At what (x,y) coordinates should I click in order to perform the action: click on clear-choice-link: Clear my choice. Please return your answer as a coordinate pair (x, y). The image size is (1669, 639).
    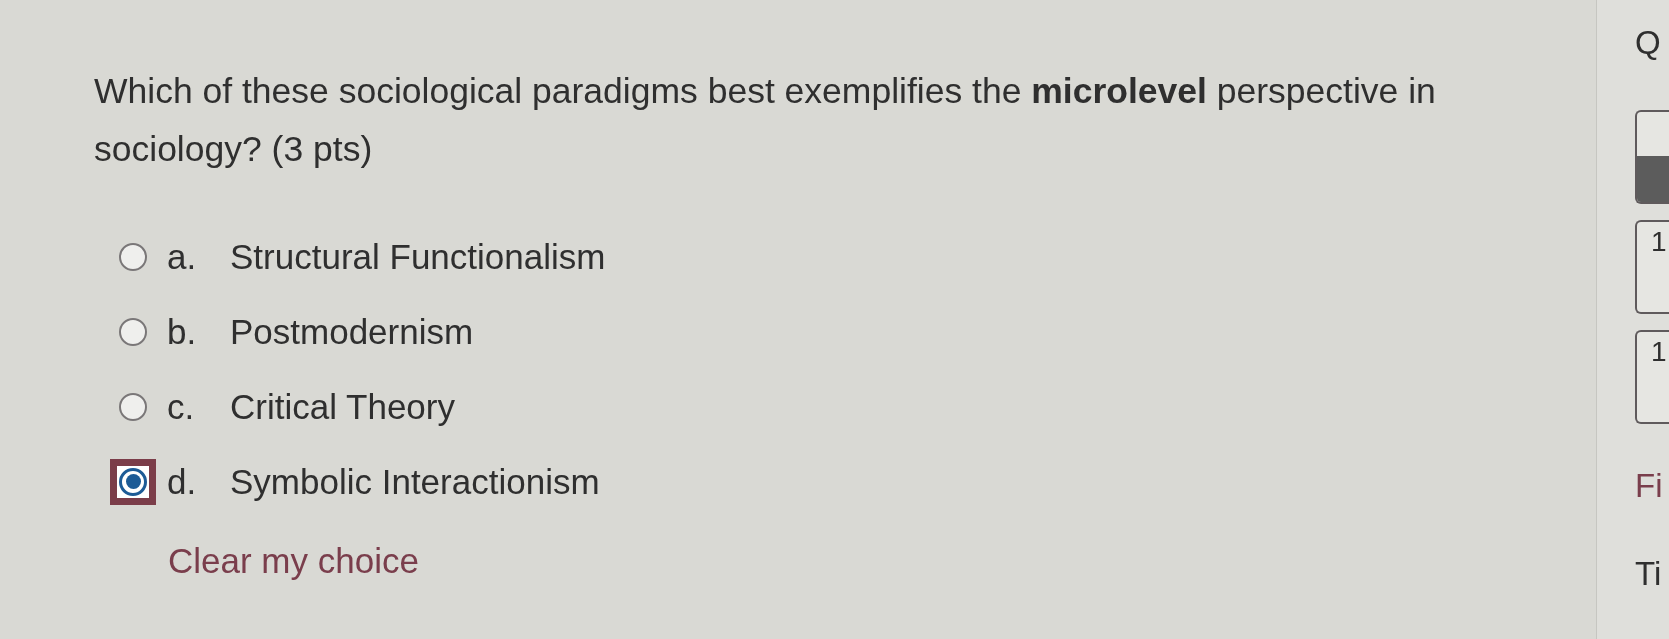
    Looking at the image, I should click on (293, 561).